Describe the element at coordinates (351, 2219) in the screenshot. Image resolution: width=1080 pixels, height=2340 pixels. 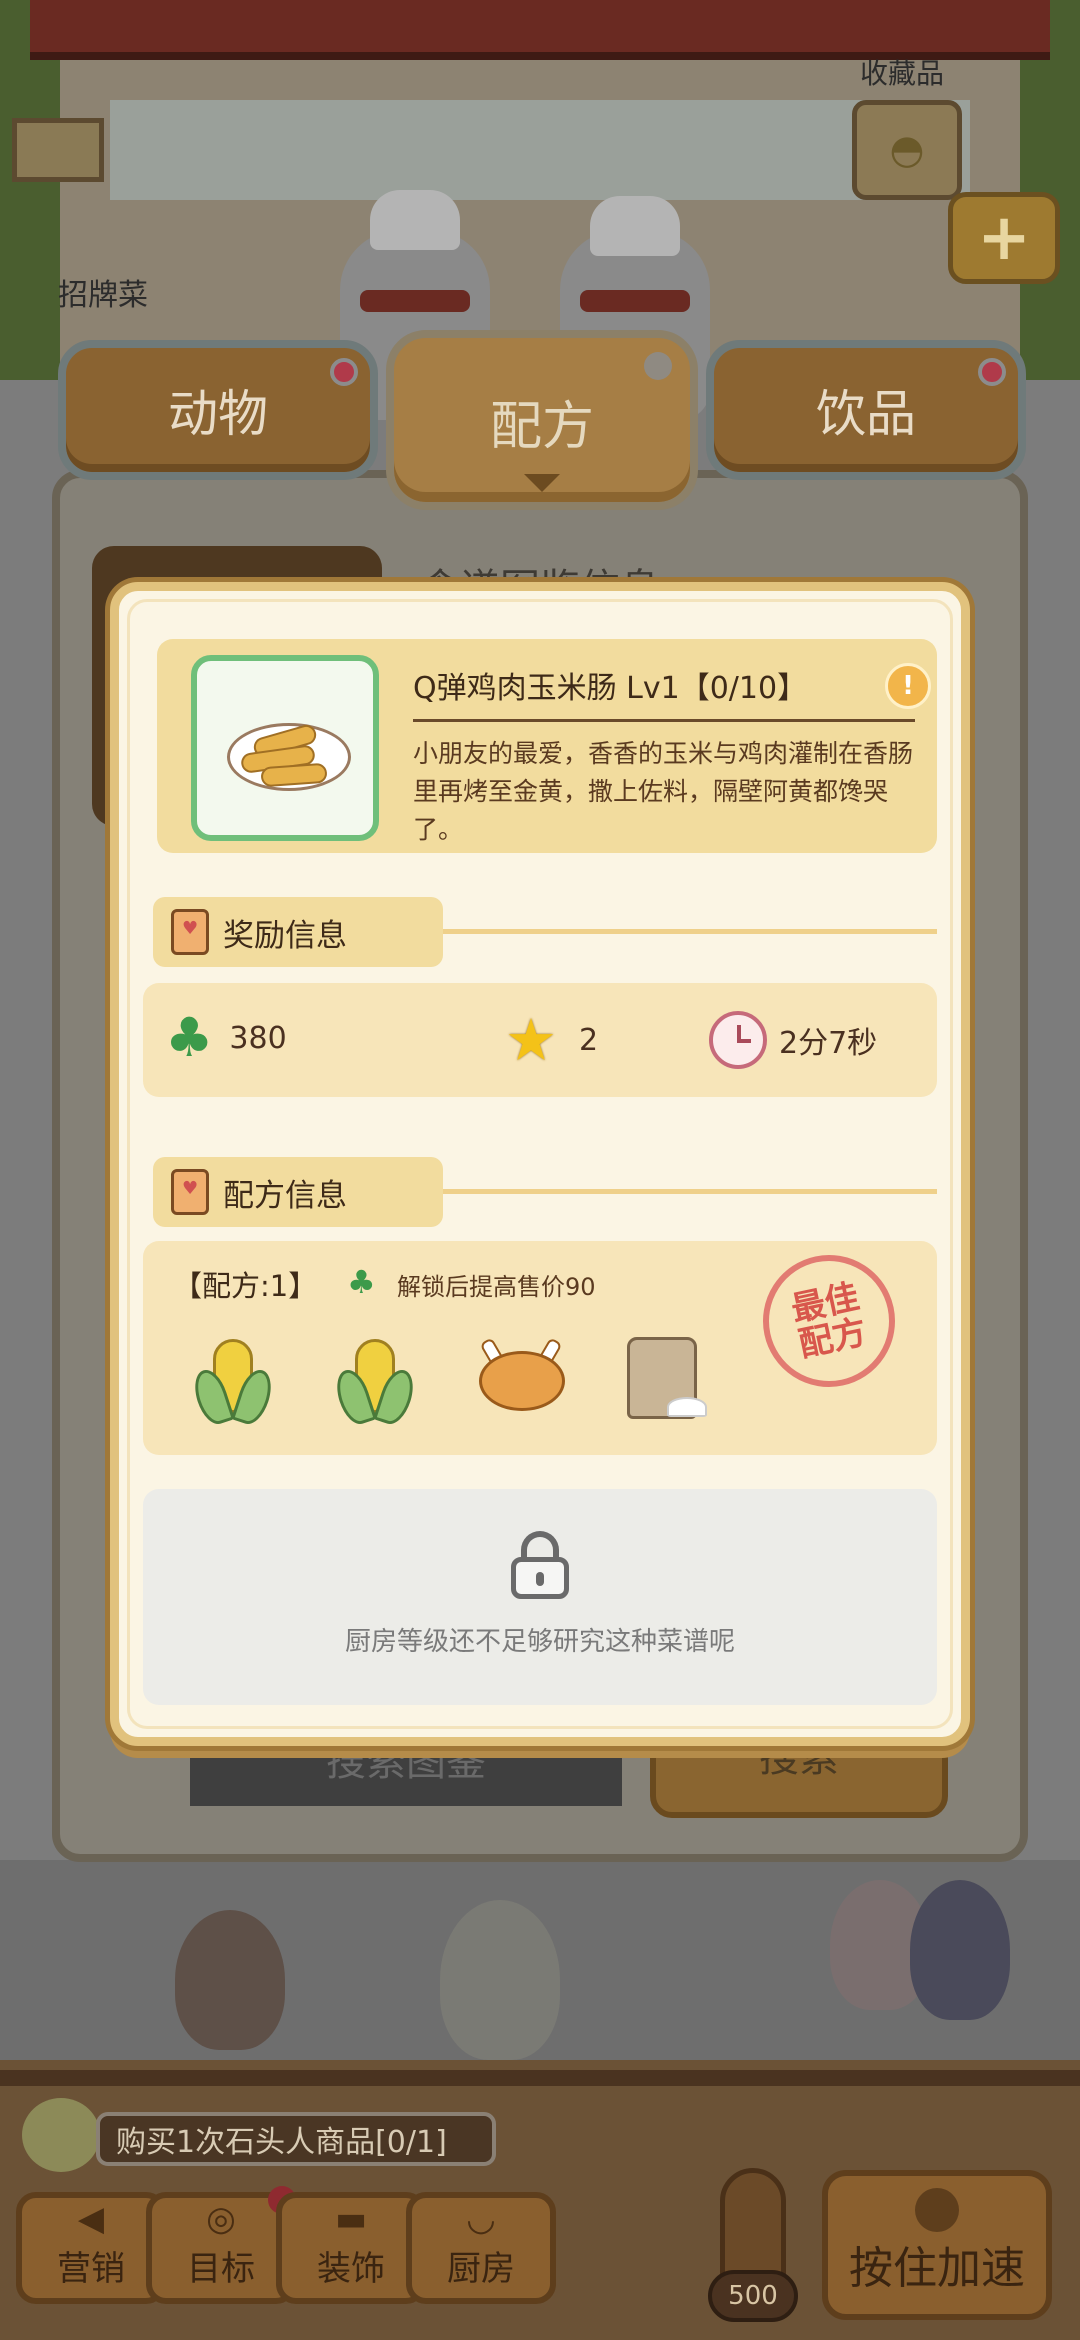
I see `paint-roller-icon: ▬` at that location.